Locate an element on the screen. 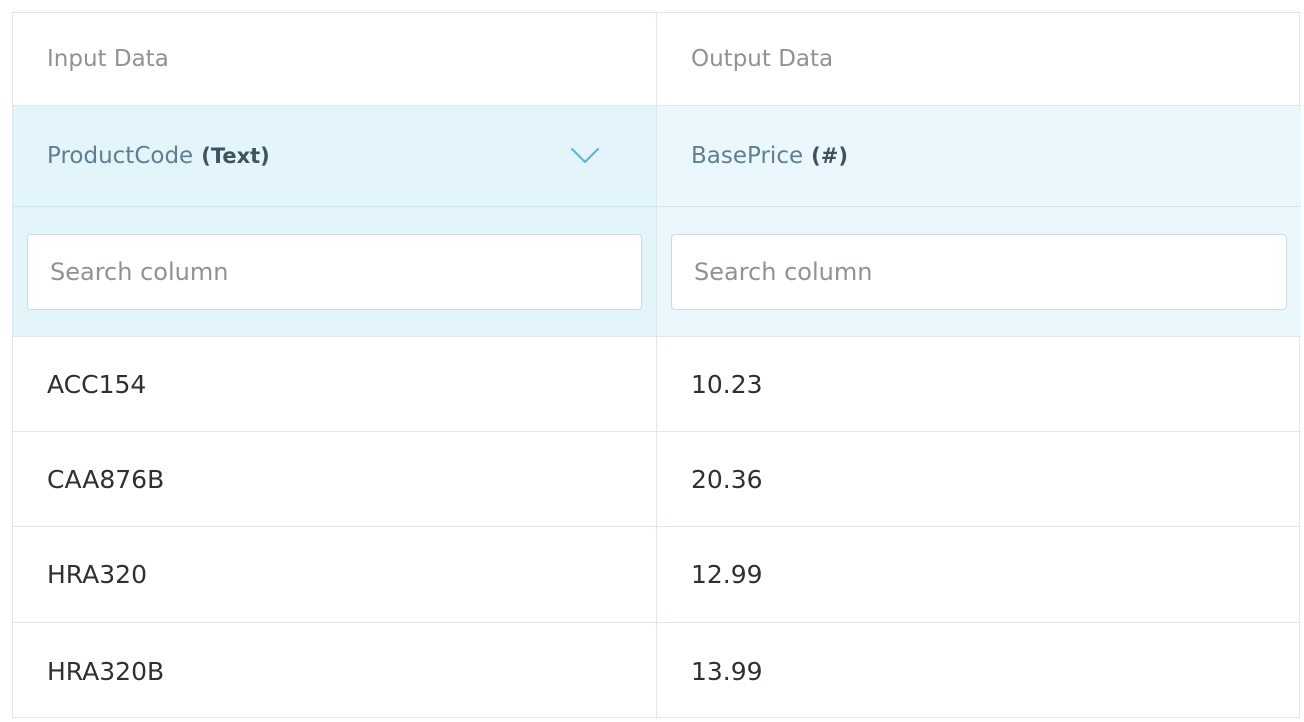 The height and width of the screenshot is (722, 1304). input-value: HRA320B is located at coordinates (106, 671).